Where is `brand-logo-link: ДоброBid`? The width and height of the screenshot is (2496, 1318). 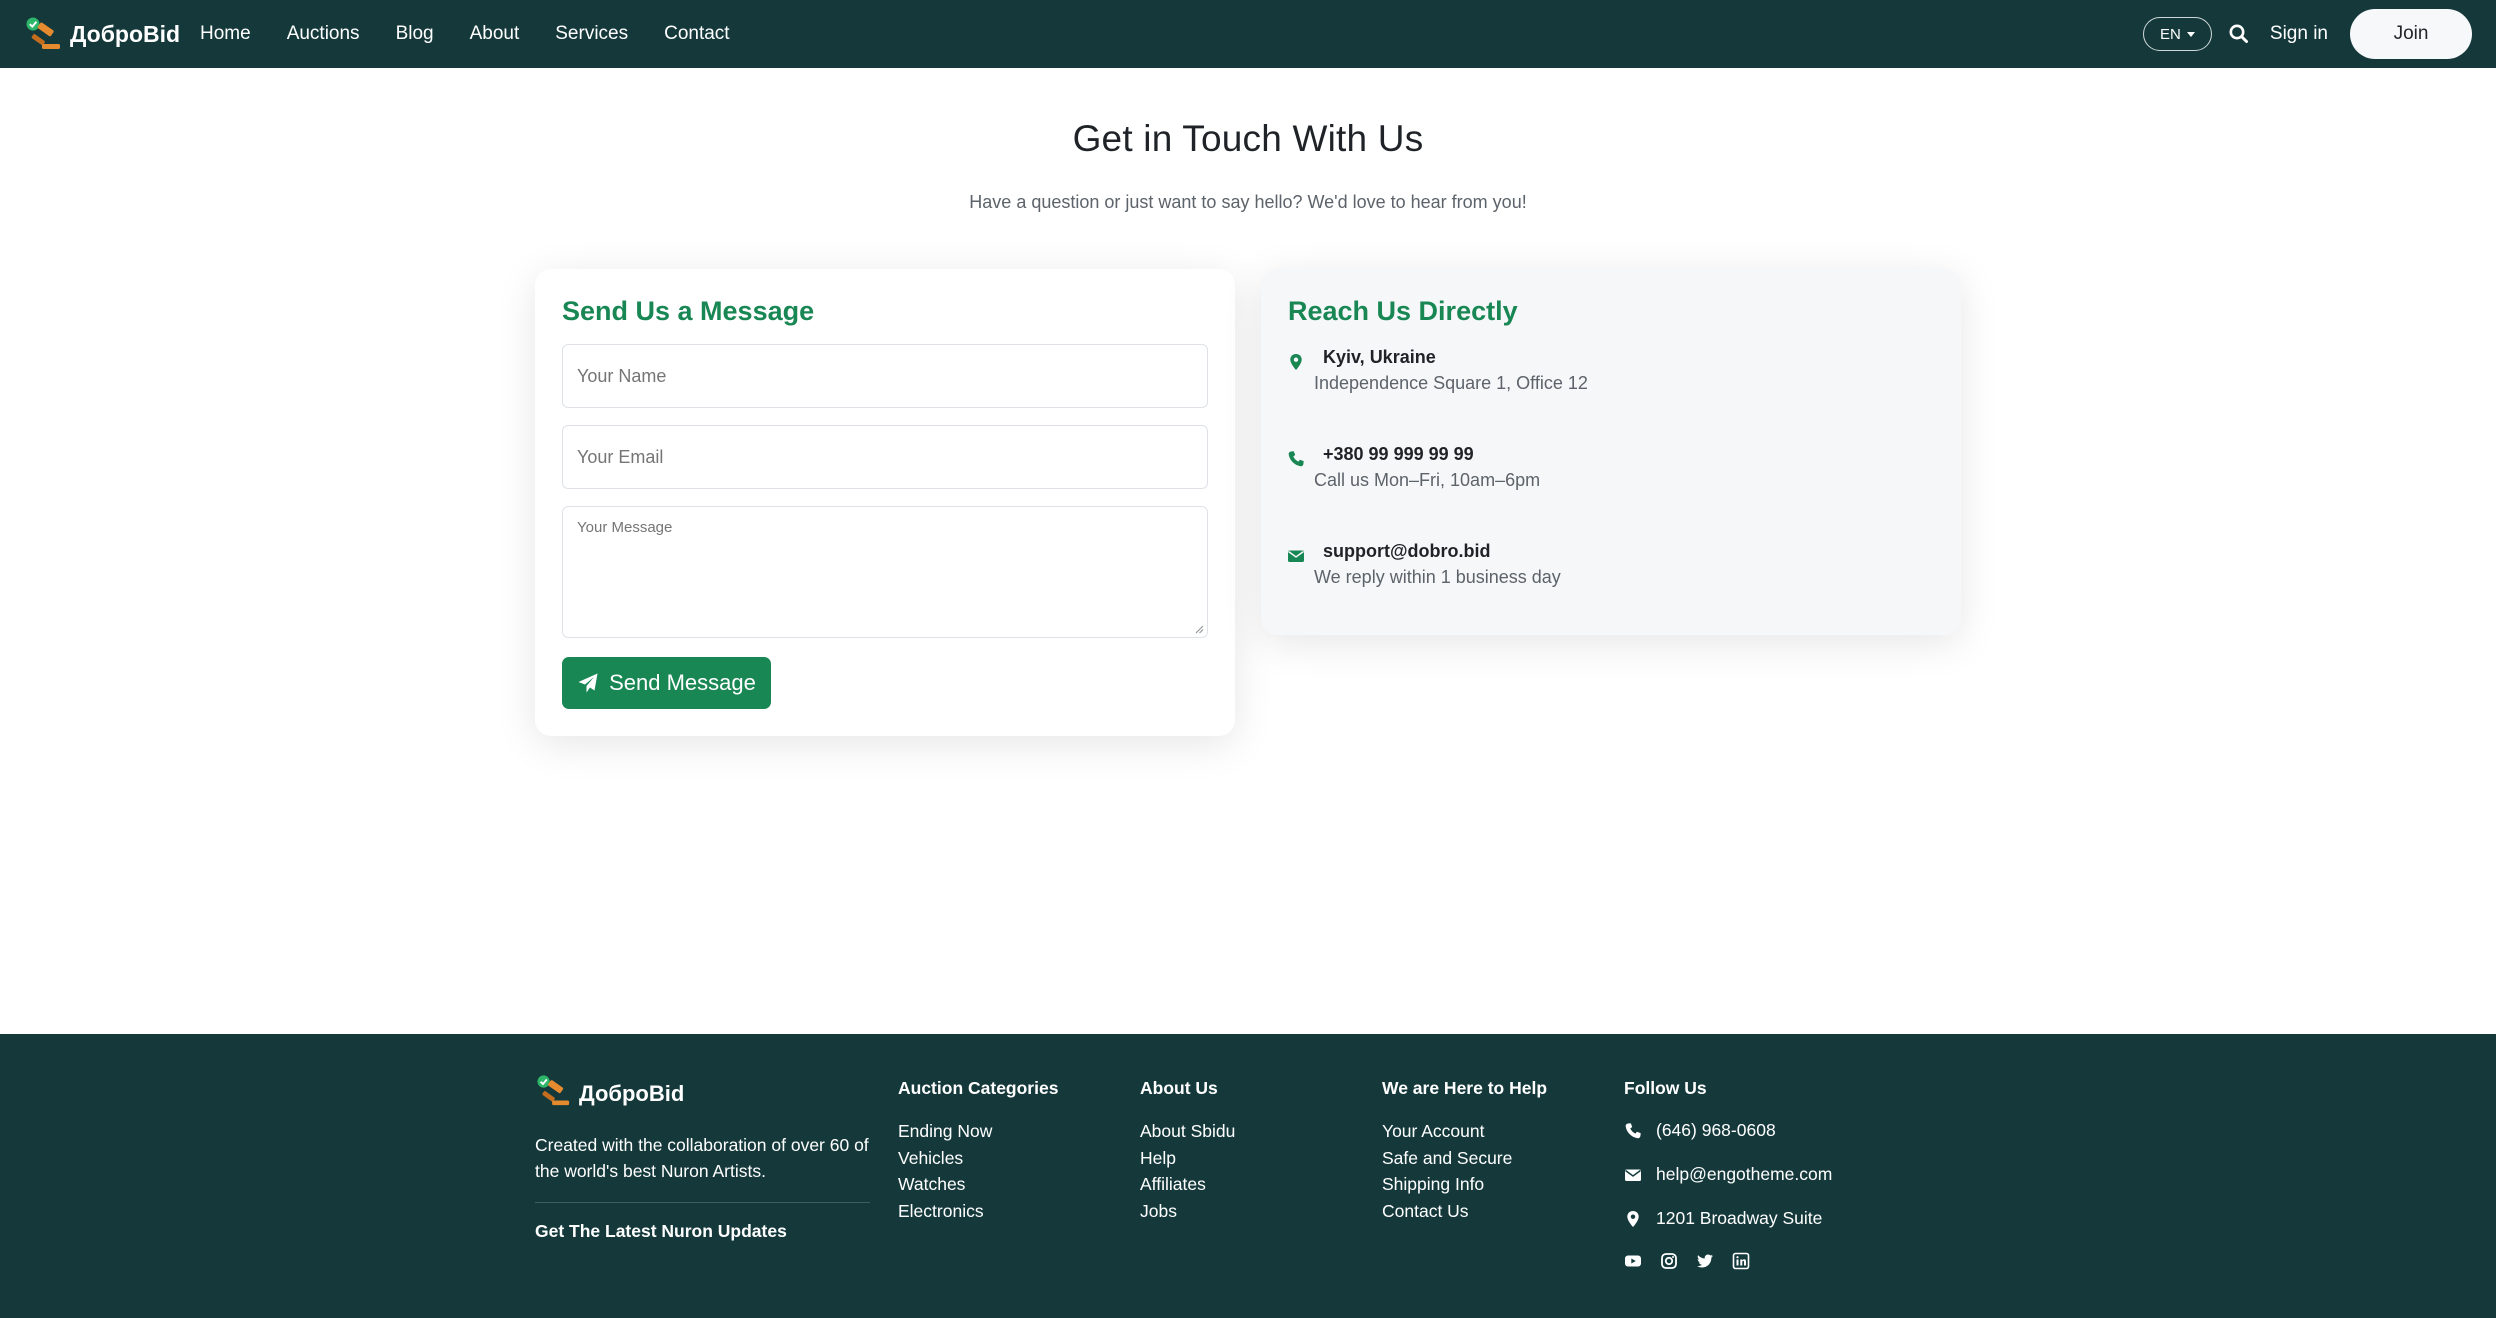
brand-logo-link: ДоброBid is located at coordinates (102, 34).